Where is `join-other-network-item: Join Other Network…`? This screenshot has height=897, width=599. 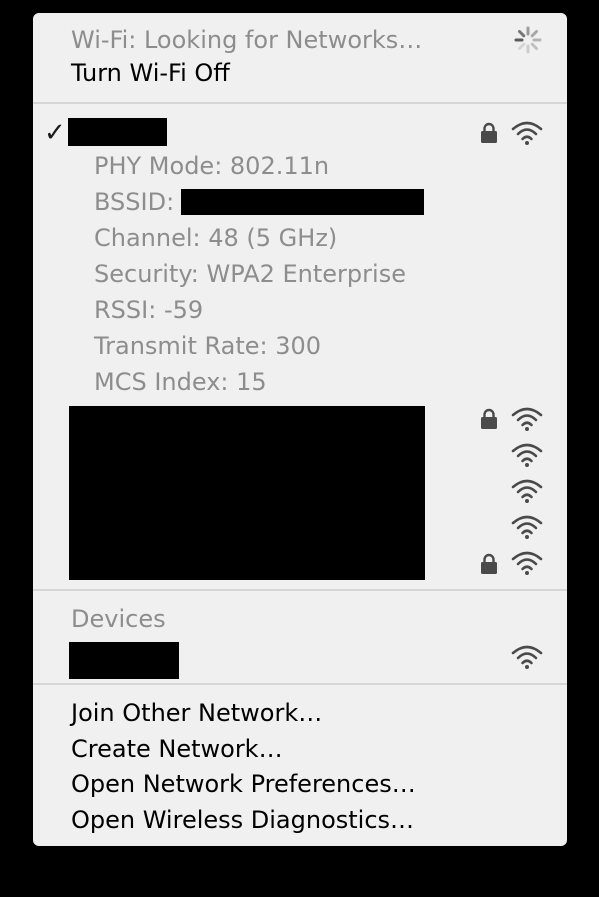
join-other-network-item: Join Other Network… is located at coordinates (319, 713).